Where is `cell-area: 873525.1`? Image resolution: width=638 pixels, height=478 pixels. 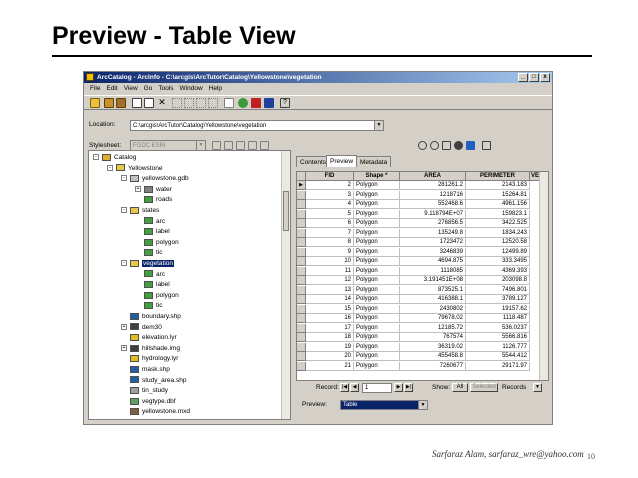
cell-area: 873525.1 is located at coordinates (433, 290).